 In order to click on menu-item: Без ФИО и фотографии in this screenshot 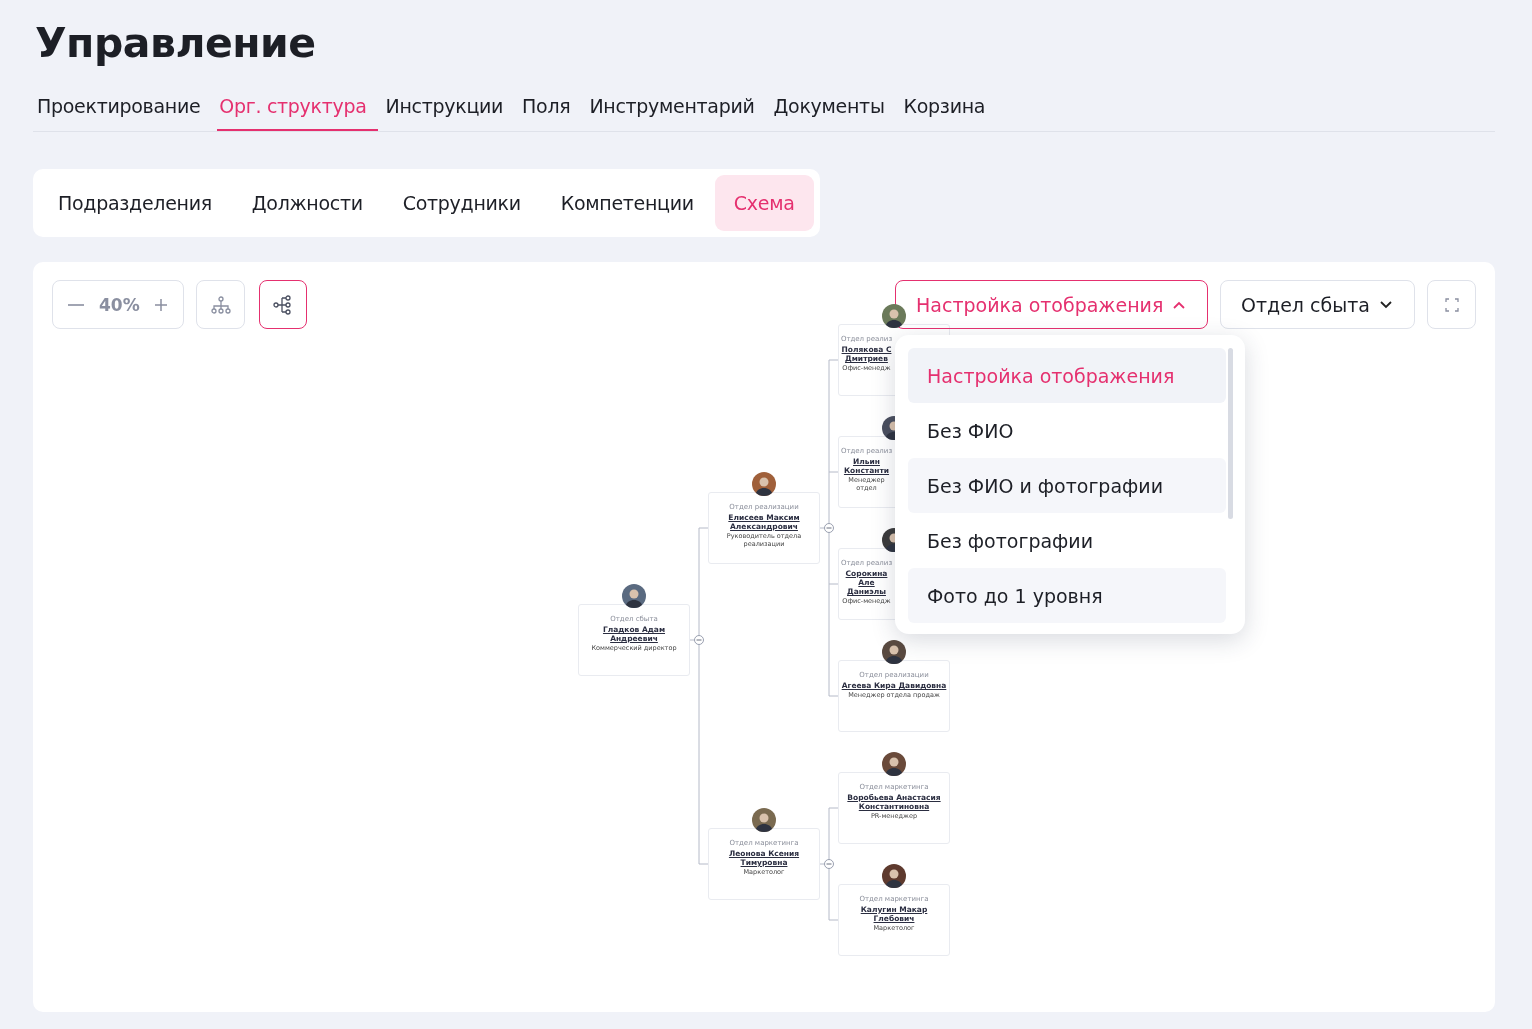, I will do `click(1067, 485)`.